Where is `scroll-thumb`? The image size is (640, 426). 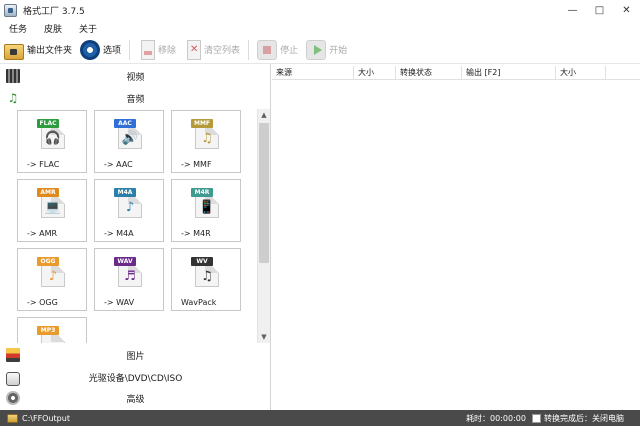 scroll-thumb is located at coordinates (264, 193).